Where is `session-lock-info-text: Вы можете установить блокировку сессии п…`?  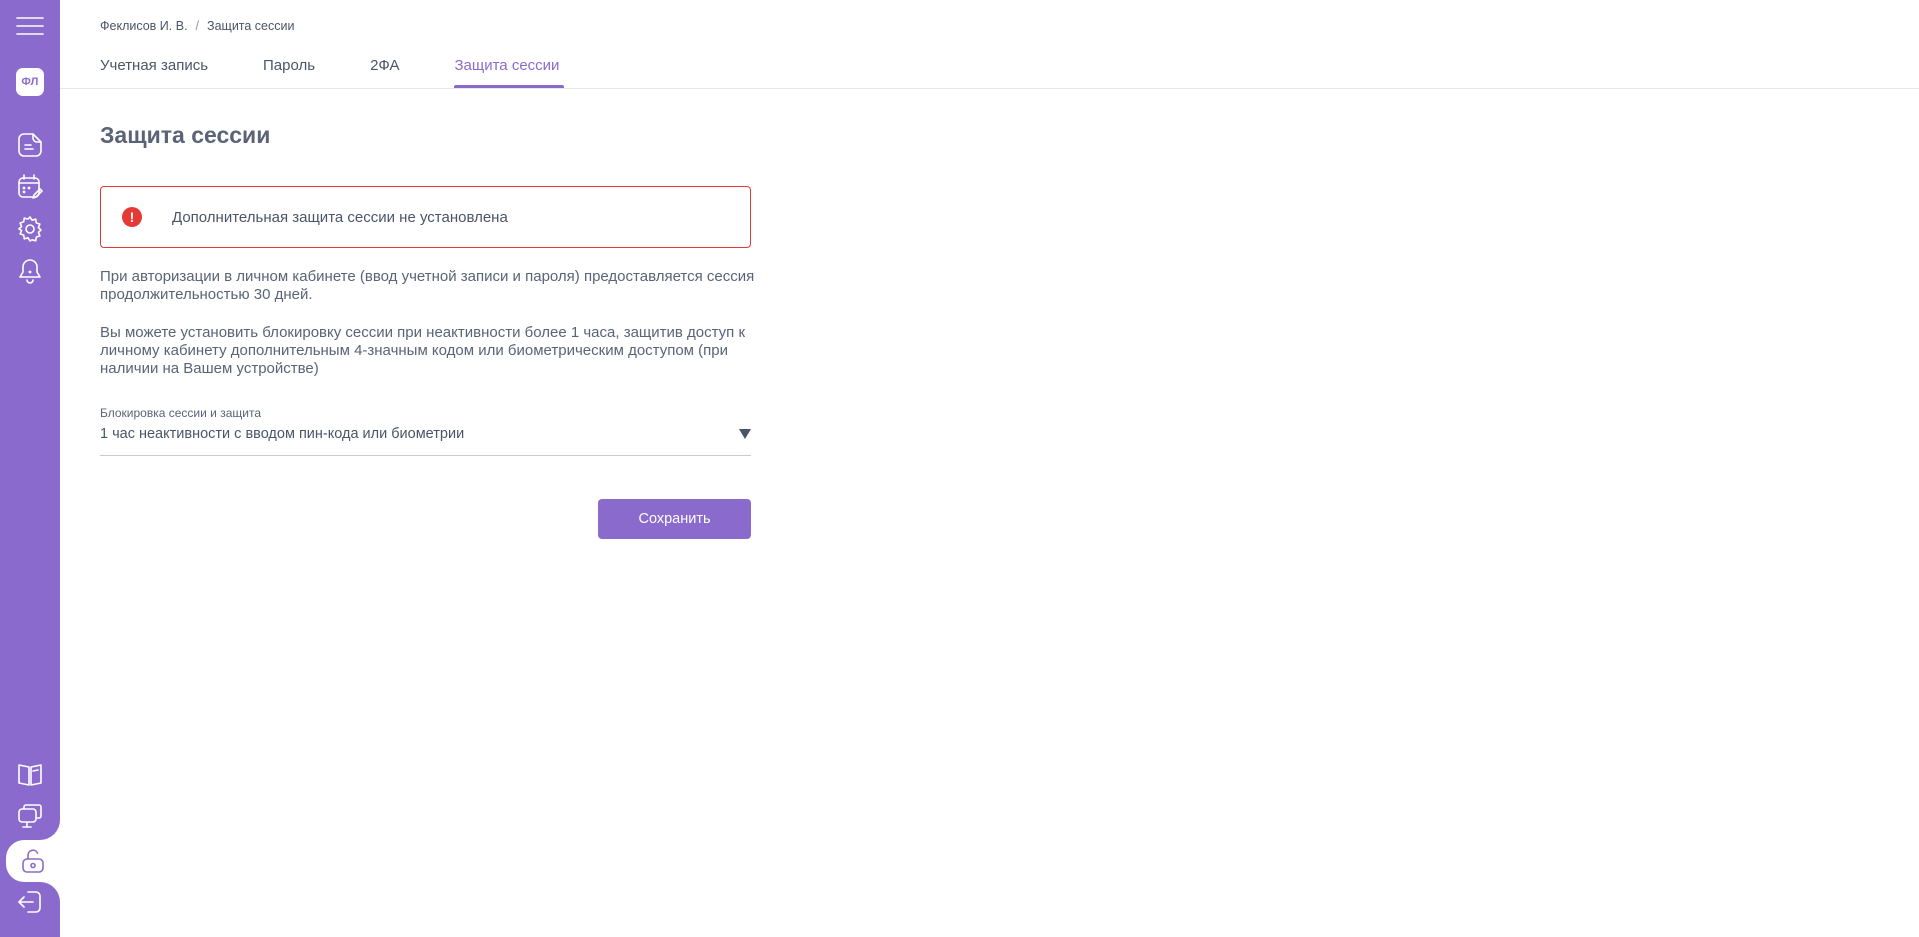
session-lock-info-text: Вы можете установить блокировку сессии п… is located at coordinates (423, 350).